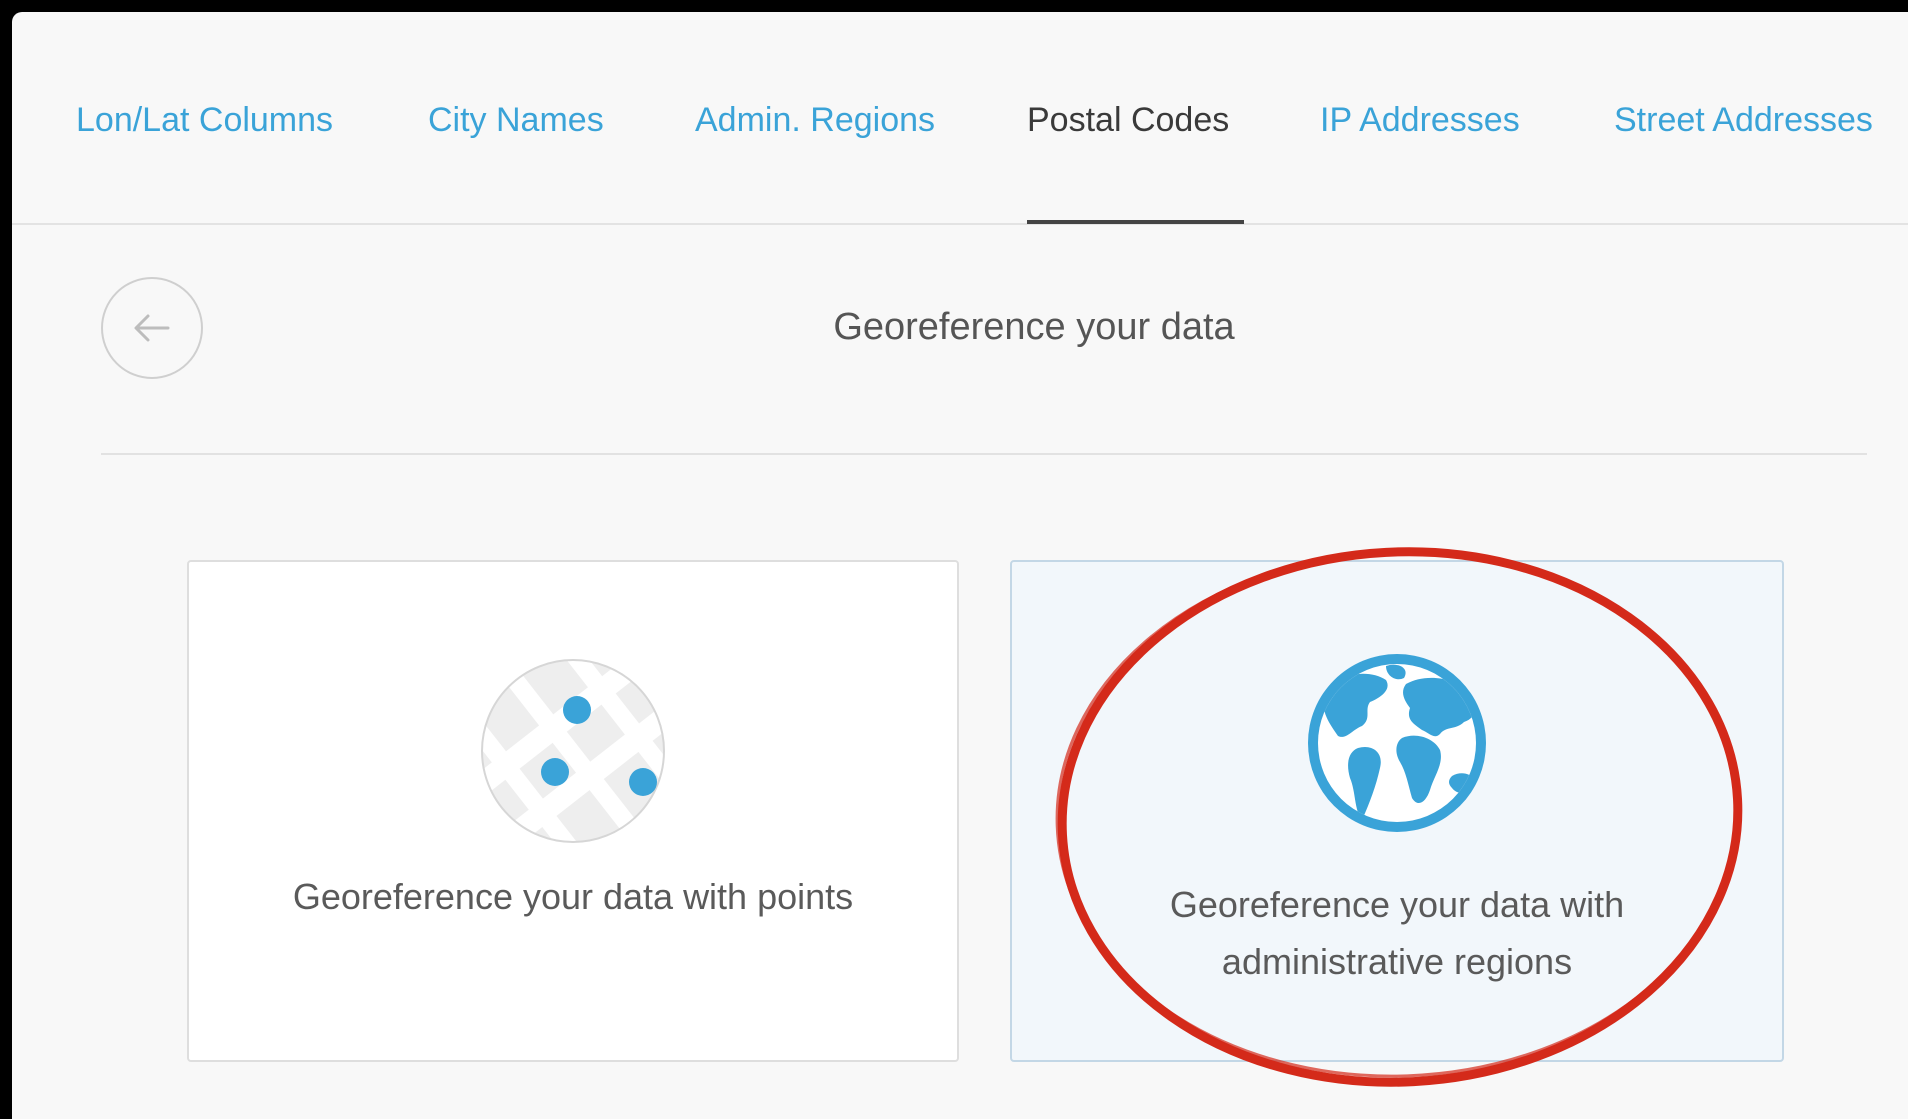  I want to click on tab-postal-codes: Postal Codes, so click(1128, 120).